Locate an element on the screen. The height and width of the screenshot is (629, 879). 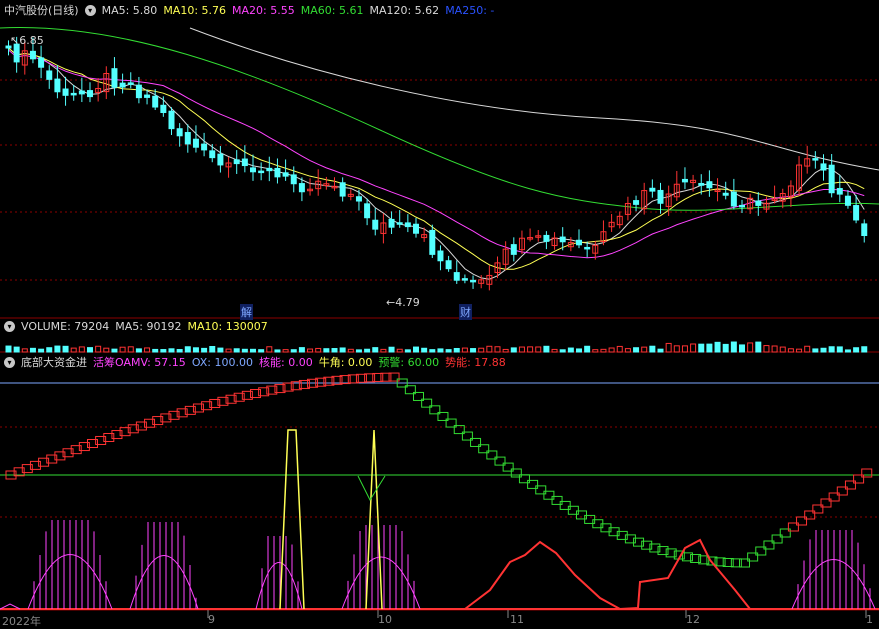
ma250-value: MA250: - is located at coordinates (470, 10).